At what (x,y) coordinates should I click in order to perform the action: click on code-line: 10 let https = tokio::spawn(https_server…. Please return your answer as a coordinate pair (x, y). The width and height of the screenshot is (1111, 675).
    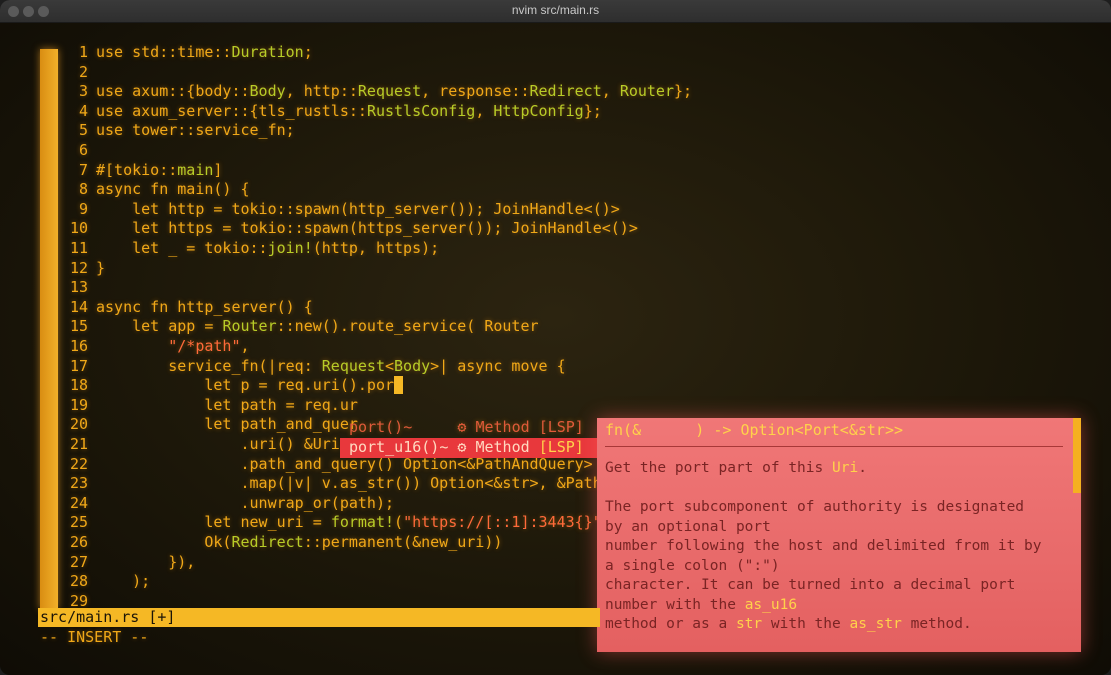
    Looking at the image, I should click on (350, 228).